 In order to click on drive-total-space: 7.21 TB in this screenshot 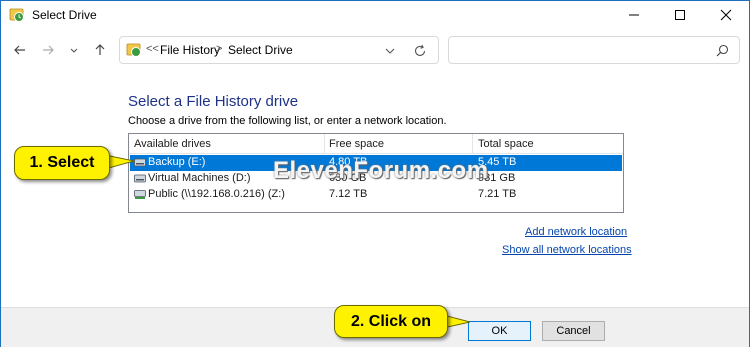, I will do `click(497, 194)`.